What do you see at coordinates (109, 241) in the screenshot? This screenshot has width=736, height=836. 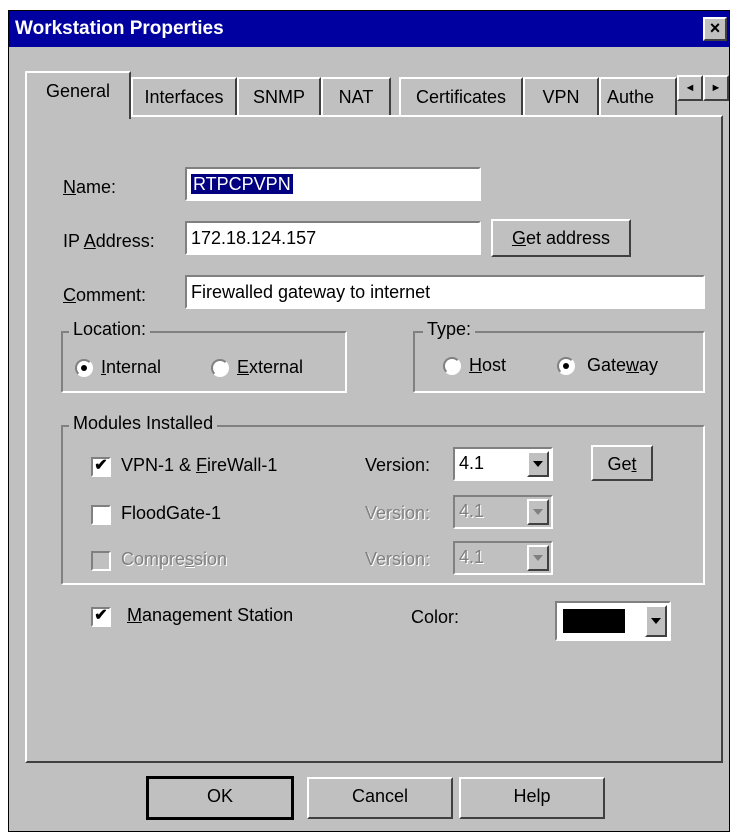 I see `ip-address-label: IP Address:` at bounding box center [109, 241].